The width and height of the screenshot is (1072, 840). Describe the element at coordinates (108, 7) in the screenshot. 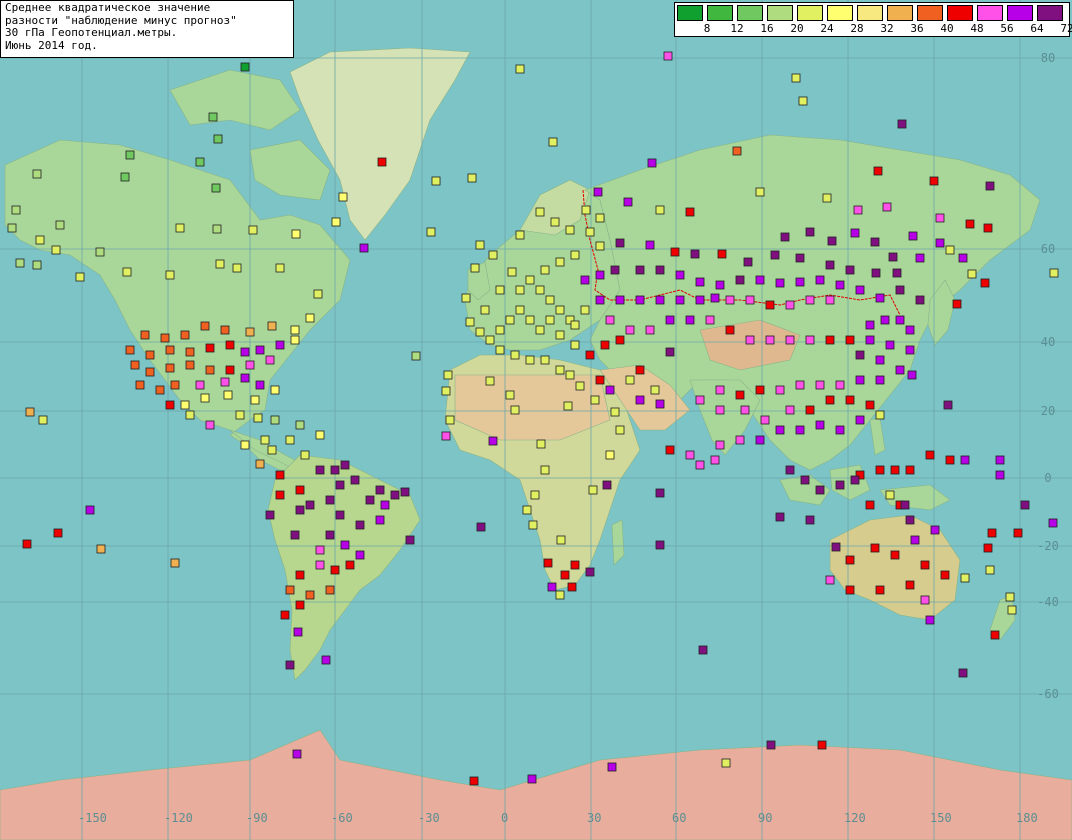

I see `title-line-1: Среднее квадратическое значение` at that location.